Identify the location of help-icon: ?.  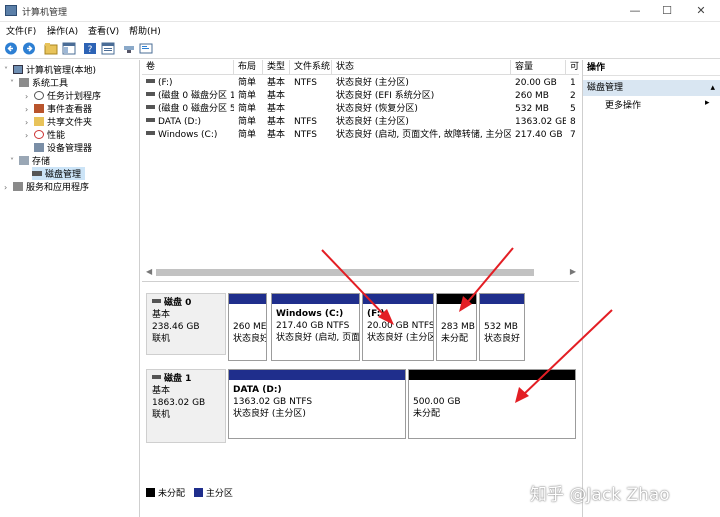
(90, 48).